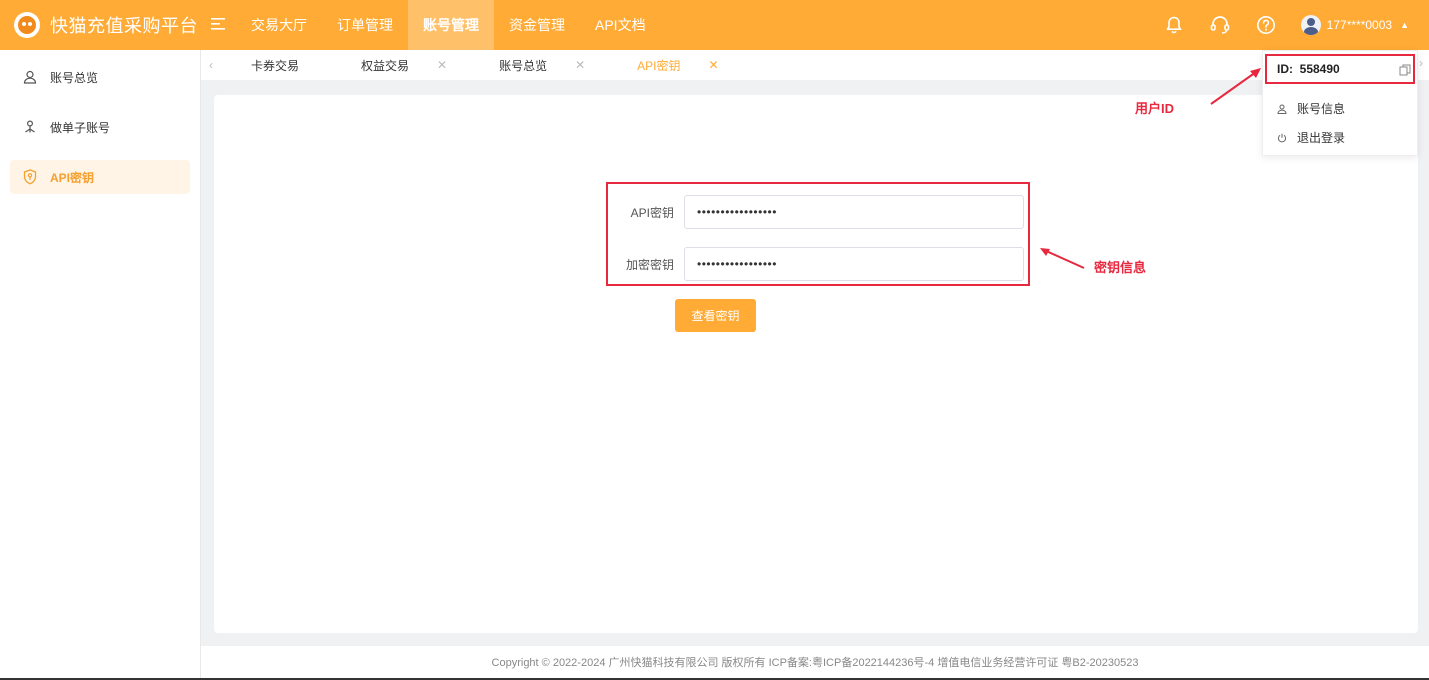  Describe the element at coordinates (523, 65) in the screenshot. I see `tab-label: 账号总览` at that location.